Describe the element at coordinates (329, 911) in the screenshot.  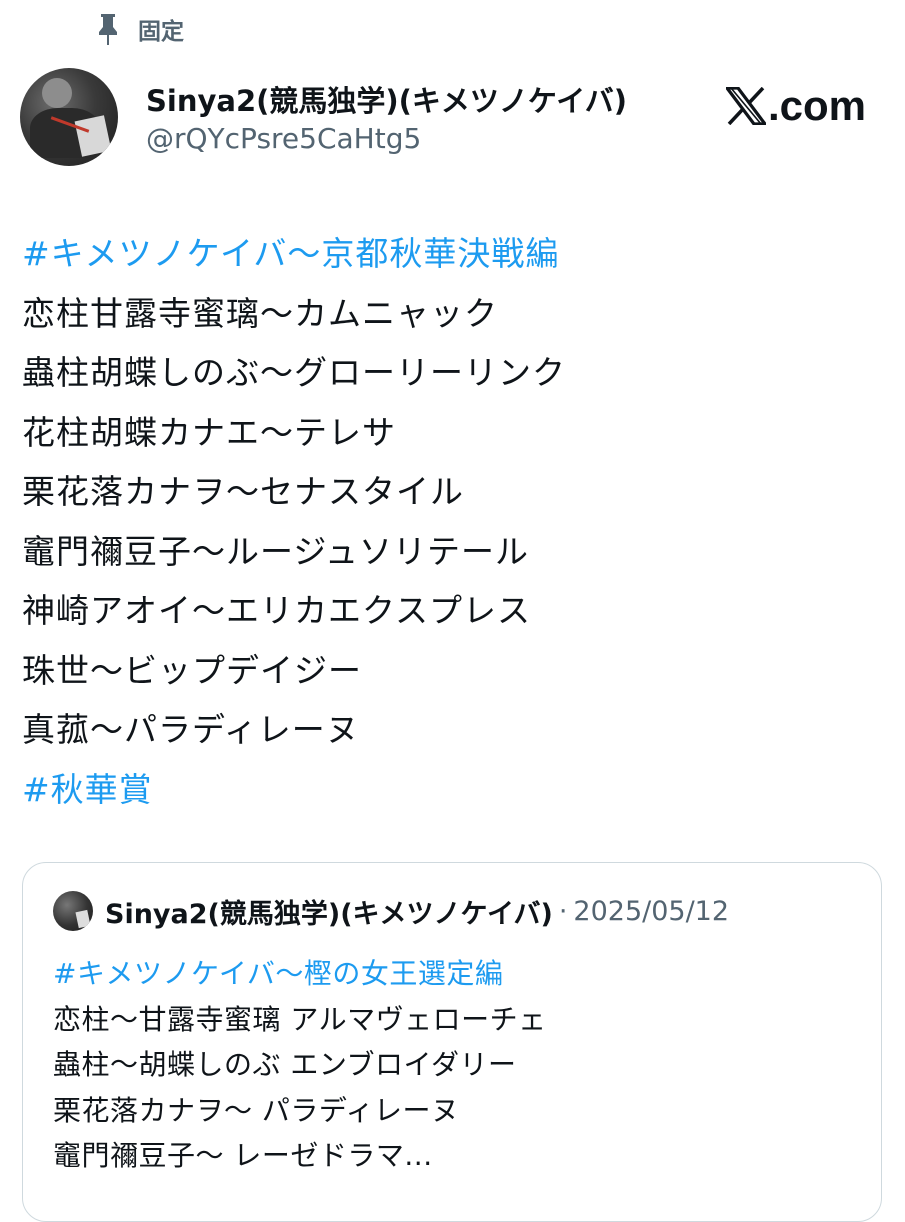
I see `quoted-author-name: Sinya2(競馬独学)(キメツノケイバ)` at that location.